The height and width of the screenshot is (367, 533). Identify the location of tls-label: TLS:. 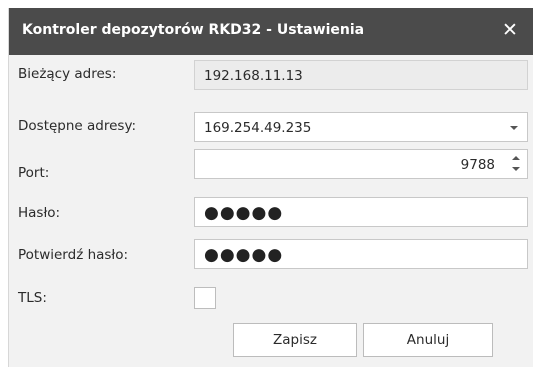
(32, 298).